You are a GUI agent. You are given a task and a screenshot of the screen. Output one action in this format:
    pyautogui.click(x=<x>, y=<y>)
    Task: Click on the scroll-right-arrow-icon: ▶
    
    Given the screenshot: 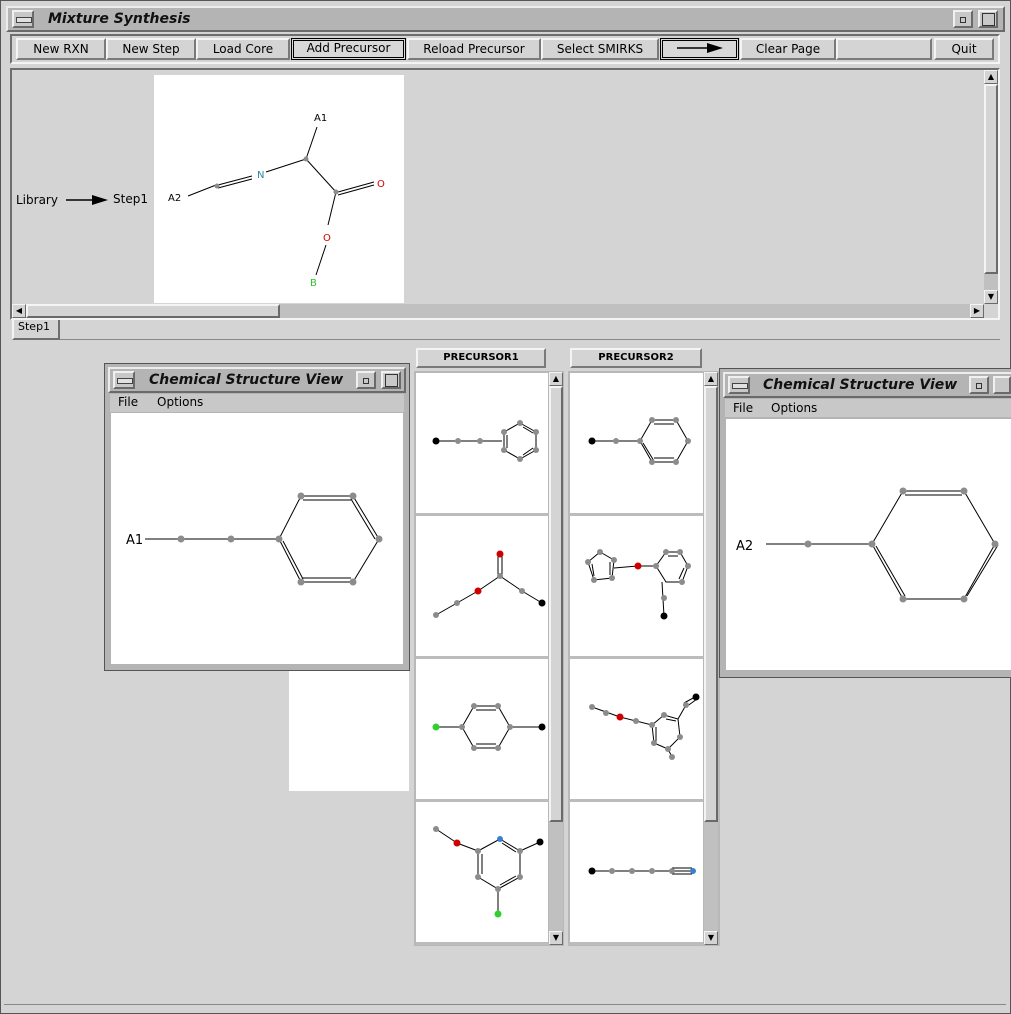 What is the action you would take?
    pyautogui.click(x=977, y=311)
    